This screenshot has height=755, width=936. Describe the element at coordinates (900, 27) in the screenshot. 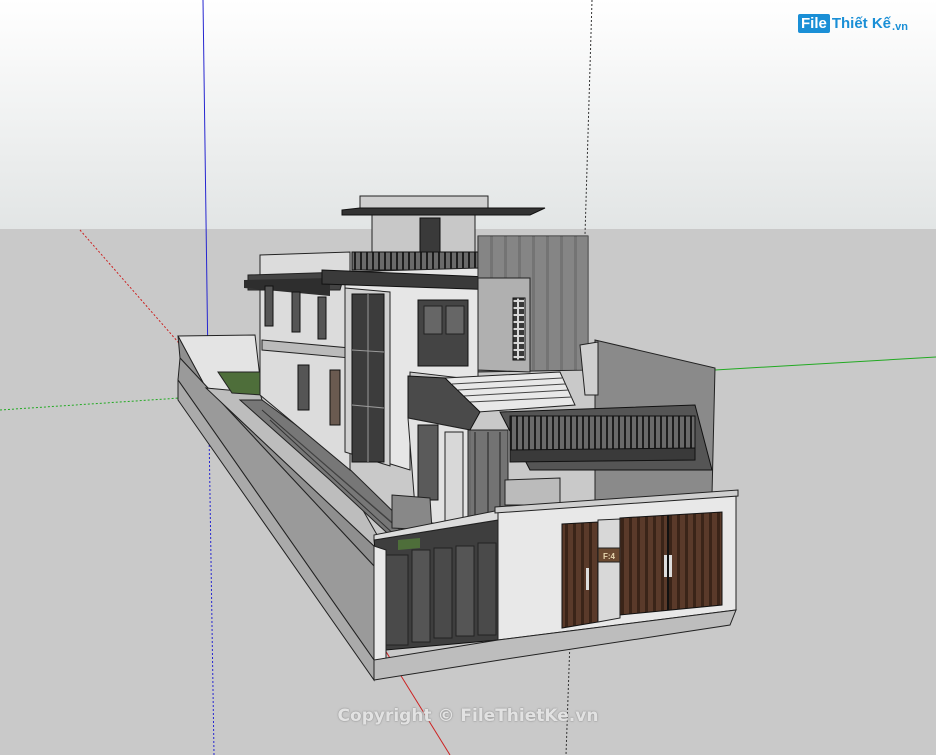

I see `logo-suffix: .vn` at that location.